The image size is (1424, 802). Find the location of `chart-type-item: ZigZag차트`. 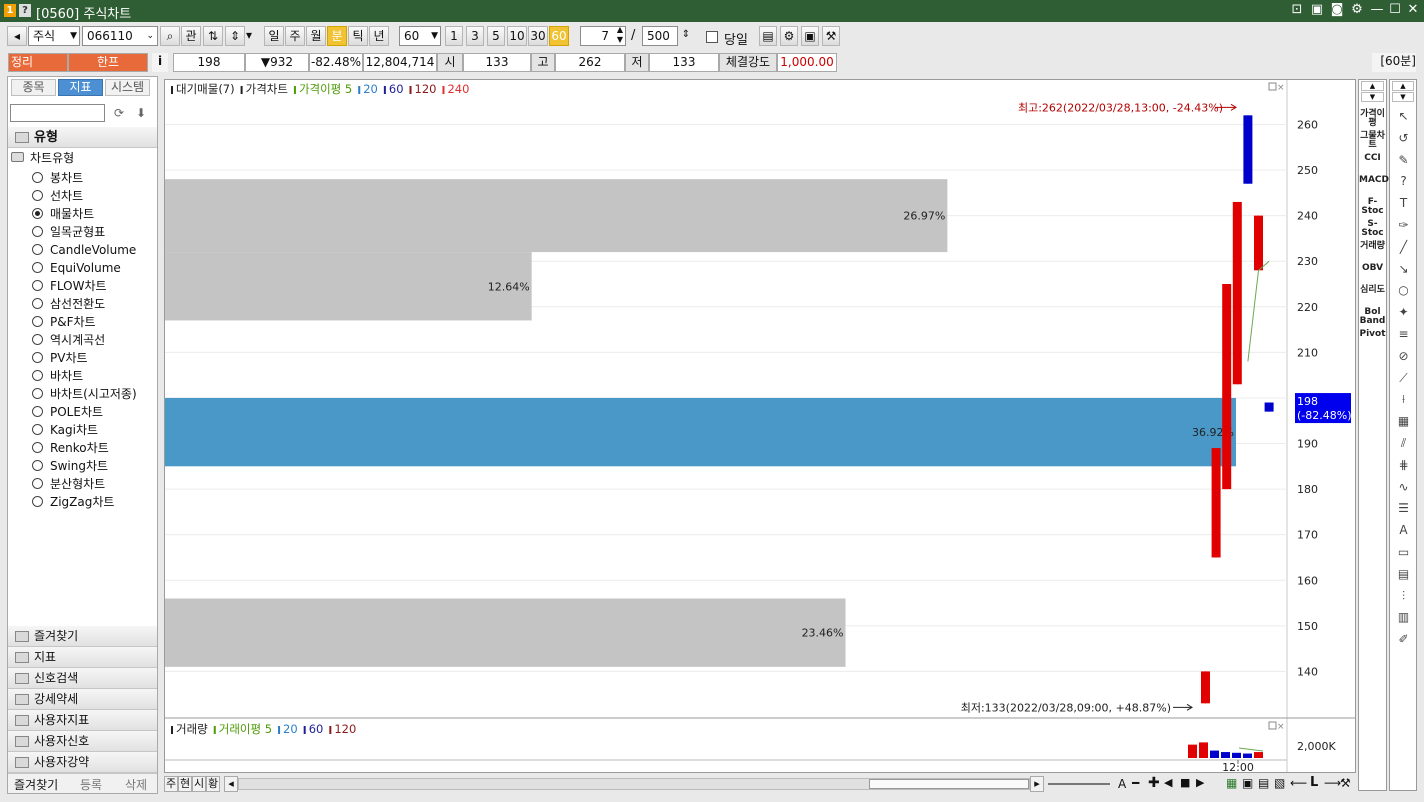

chart-type-item: ZigZag차트 is located at coordinates (82, 502).